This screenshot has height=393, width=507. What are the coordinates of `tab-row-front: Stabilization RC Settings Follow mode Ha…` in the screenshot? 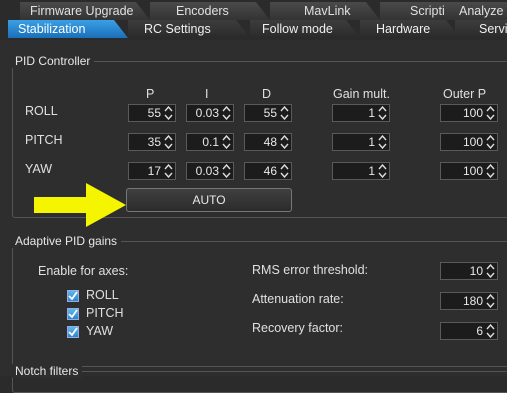 It's located at (253, 29).